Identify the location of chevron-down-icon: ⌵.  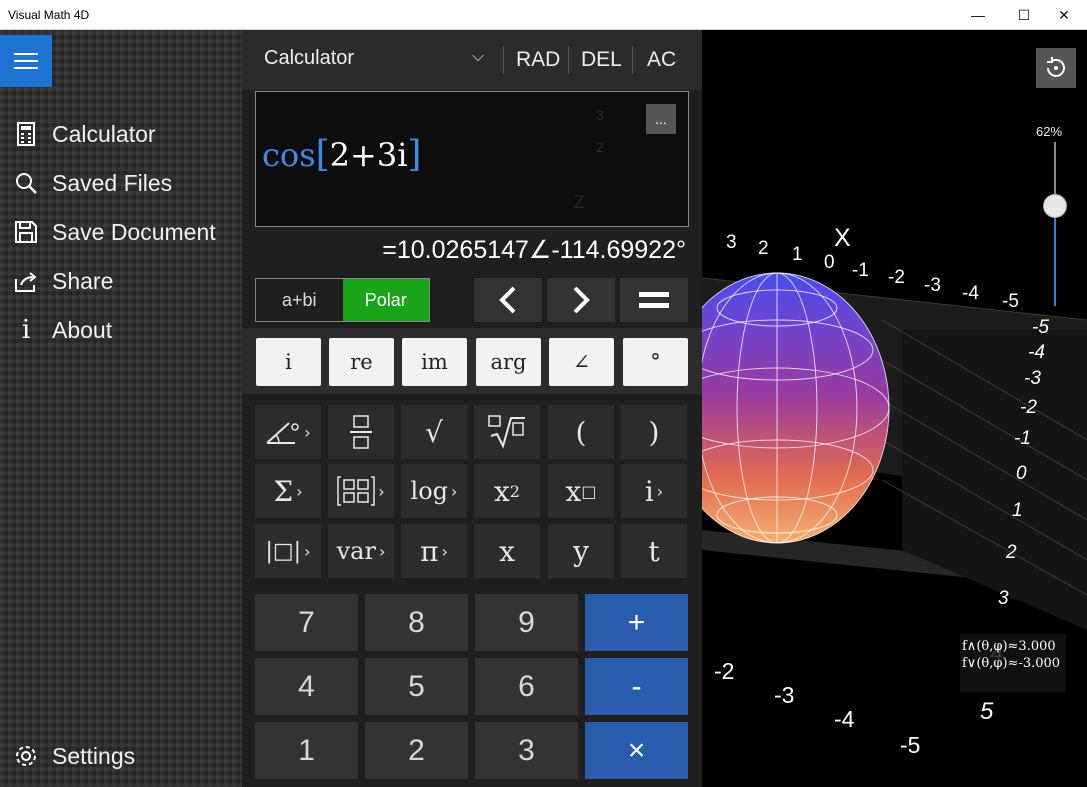
(478, 57).